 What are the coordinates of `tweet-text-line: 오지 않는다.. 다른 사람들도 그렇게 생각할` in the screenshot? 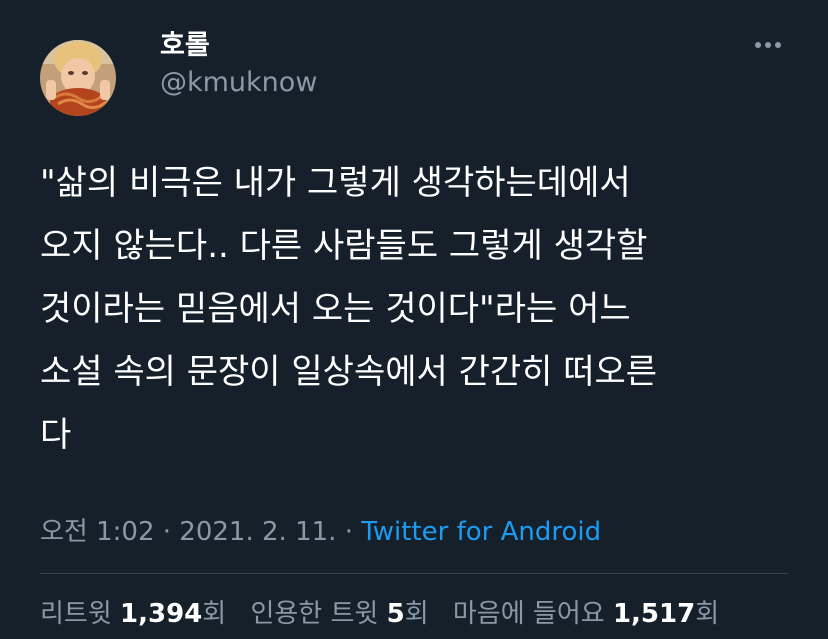 It's located at (344, 246).